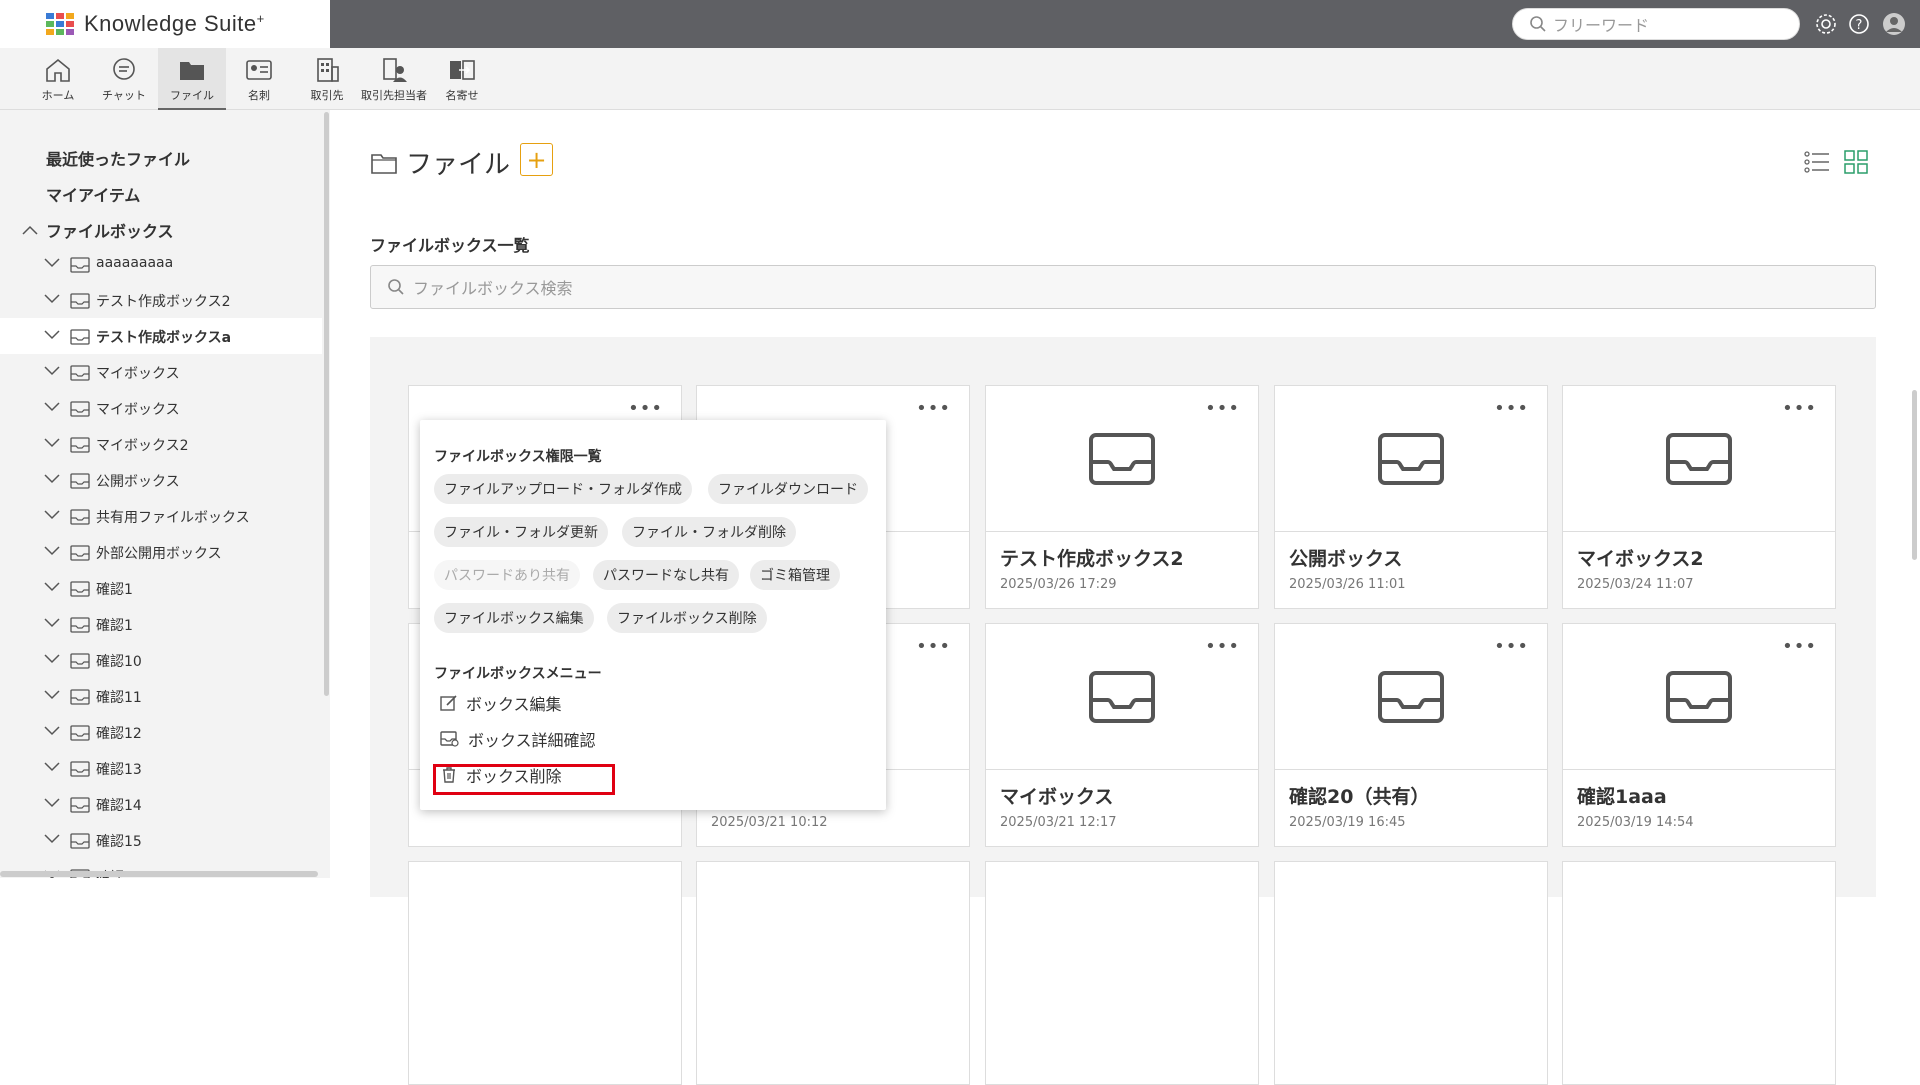 This screenshot has width=1920, height=1085. I want to click on contact-person-icon, so click(395, 70).